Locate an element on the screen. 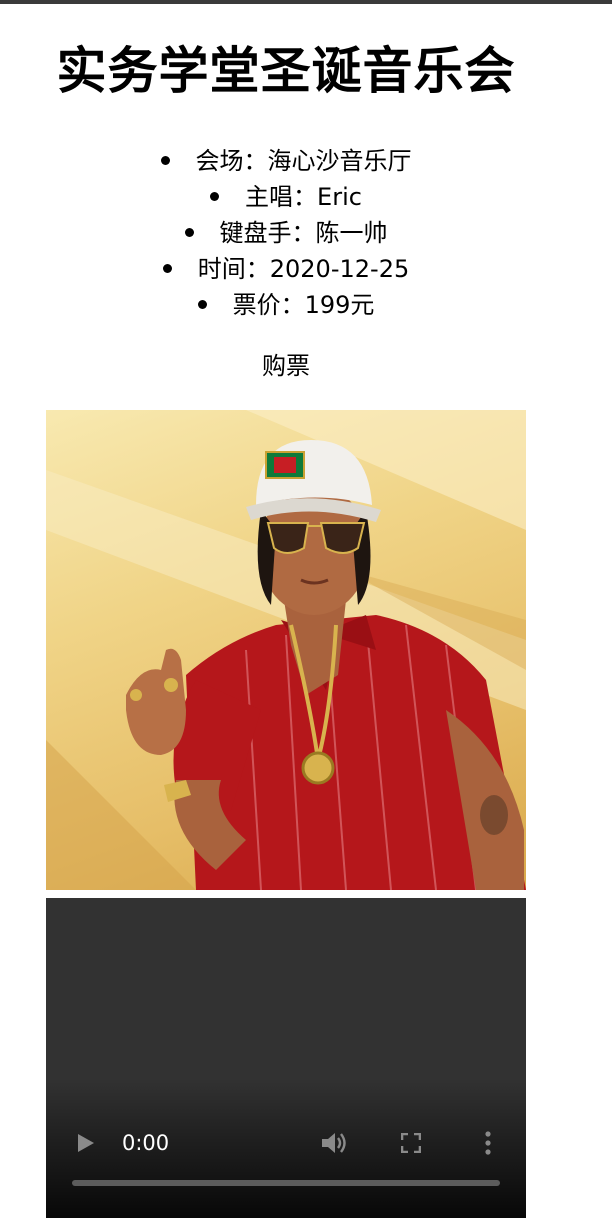 This screenshot has width=612, height=1230. video-controls: 0:00 is located at coordinates (286, 1143).